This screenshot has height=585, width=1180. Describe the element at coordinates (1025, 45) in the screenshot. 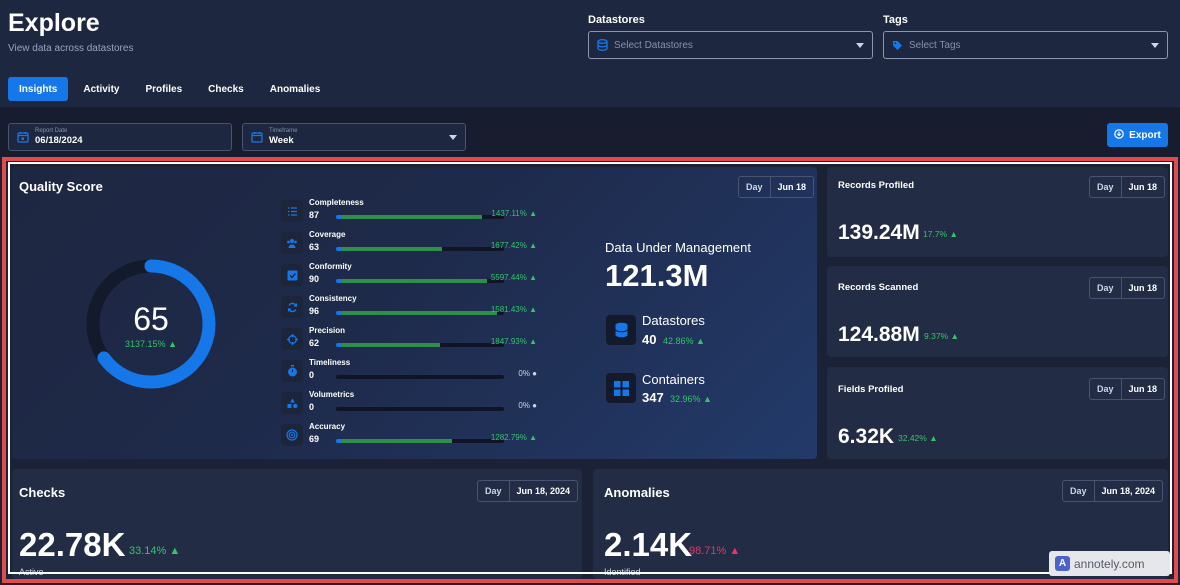

I see `tags-select: Select Tags` at that location.